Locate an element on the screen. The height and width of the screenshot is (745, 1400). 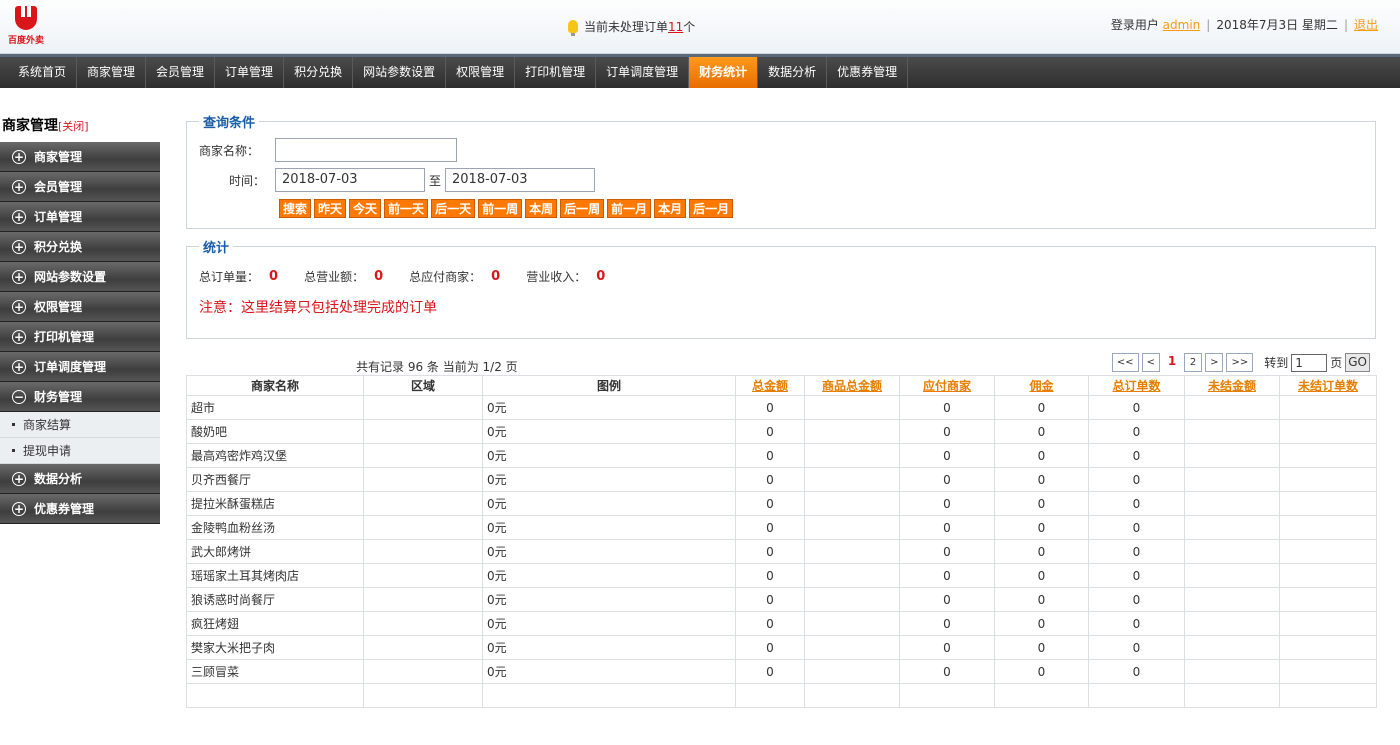
total-orders-label: 总订单量： is located at coordinates (229, 277).